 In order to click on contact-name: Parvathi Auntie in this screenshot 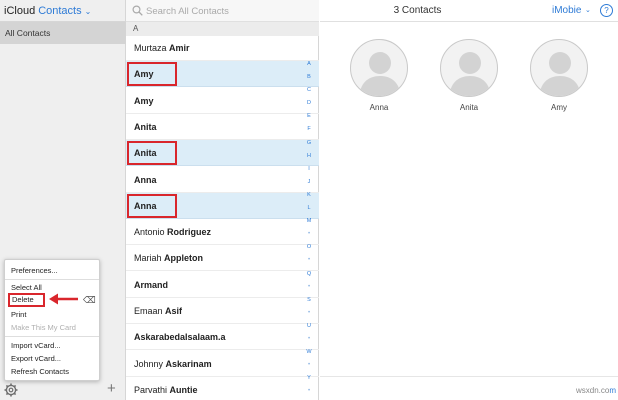, I will do `click(166, 389)`.